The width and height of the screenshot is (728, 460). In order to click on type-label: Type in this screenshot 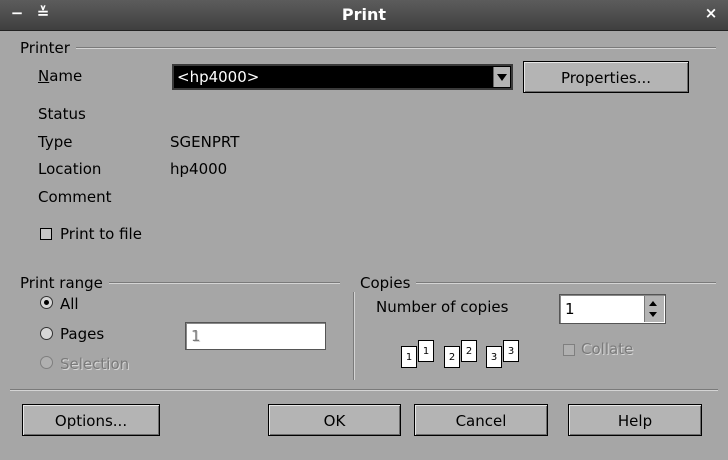, I will do `click(55, 142)`.